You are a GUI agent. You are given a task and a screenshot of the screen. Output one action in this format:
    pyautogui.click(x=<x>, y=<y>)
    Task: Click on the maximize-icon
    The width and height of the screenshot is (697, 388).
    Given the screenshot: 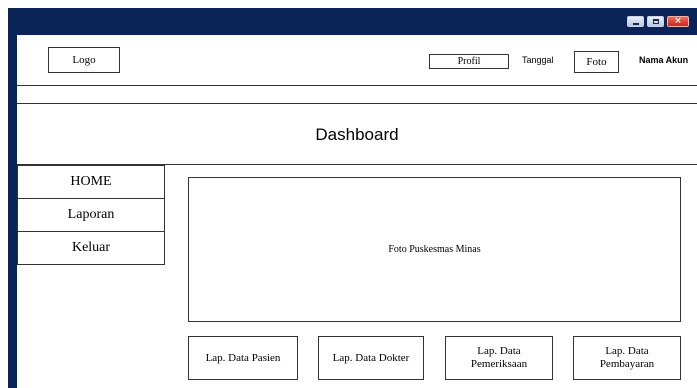 What is the action you would take?
    pyautogui.click(x=655, y=21)
    